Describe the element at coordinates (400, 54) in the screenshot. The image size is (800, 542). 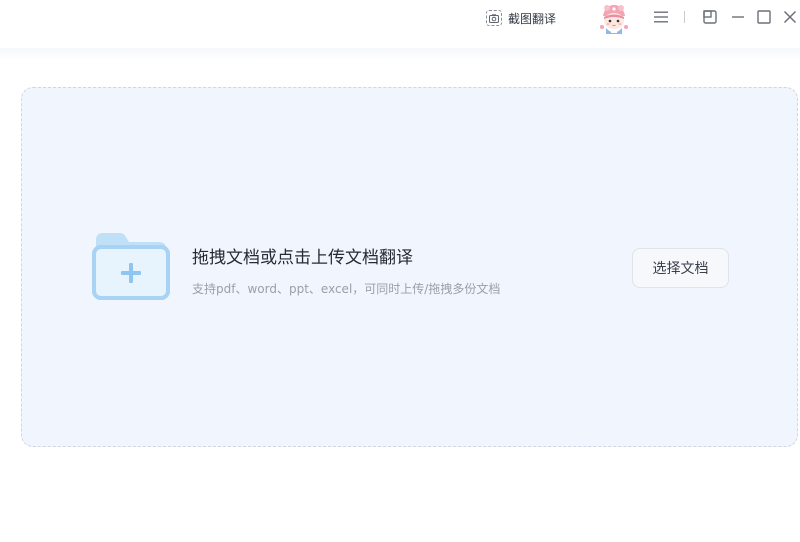
I see `title-bar-shadow` at that location.